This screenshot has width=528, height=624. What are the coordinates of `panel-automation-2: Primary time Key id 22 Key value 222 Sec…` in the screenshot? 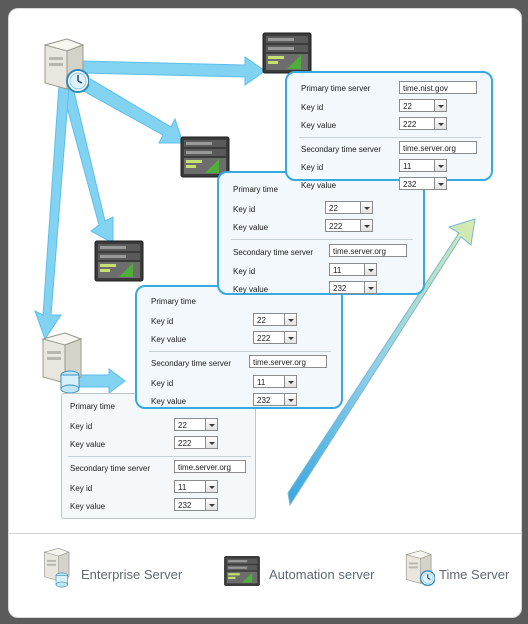 It's located at (239, 347).